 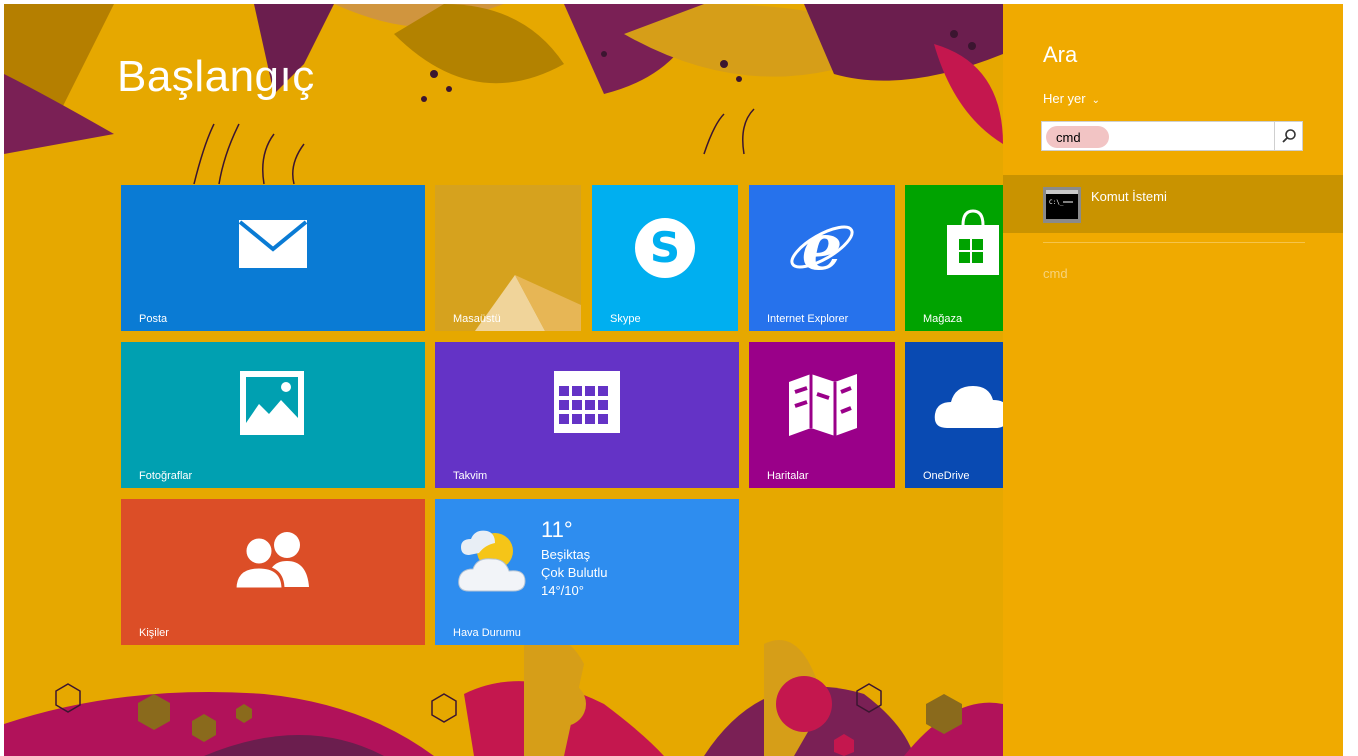 I want to click on skype-icon: S, so click(x=665, y=248).